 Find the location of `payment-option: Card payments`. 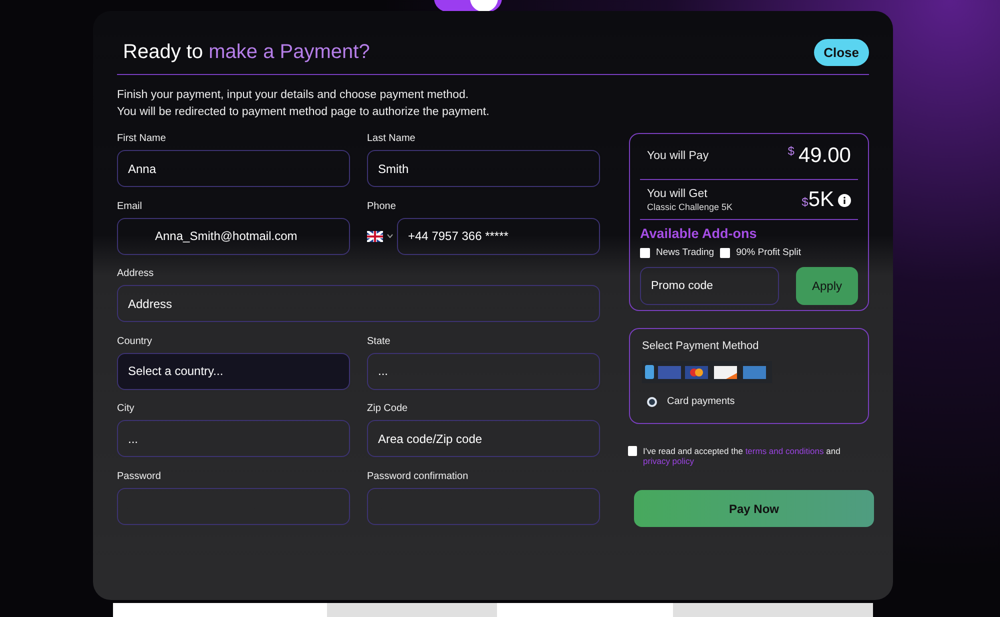

payment-option: Card payments is located at coordinates (749, 401).